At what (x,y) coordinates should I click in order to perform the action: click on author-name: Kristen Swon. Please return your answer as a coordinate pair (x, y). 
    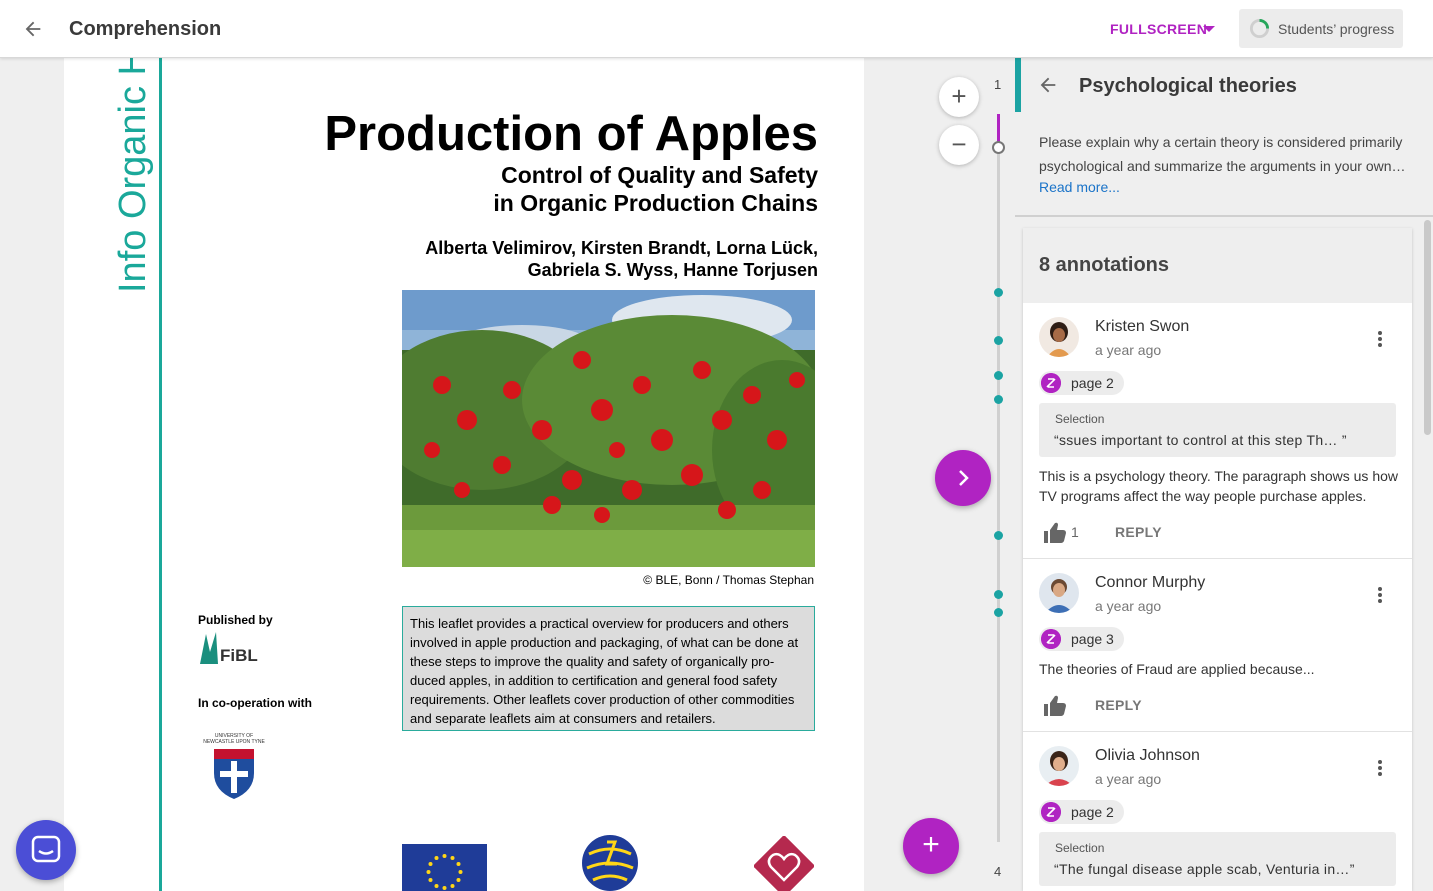
    Looking at the image, I should click on (1142, 327).